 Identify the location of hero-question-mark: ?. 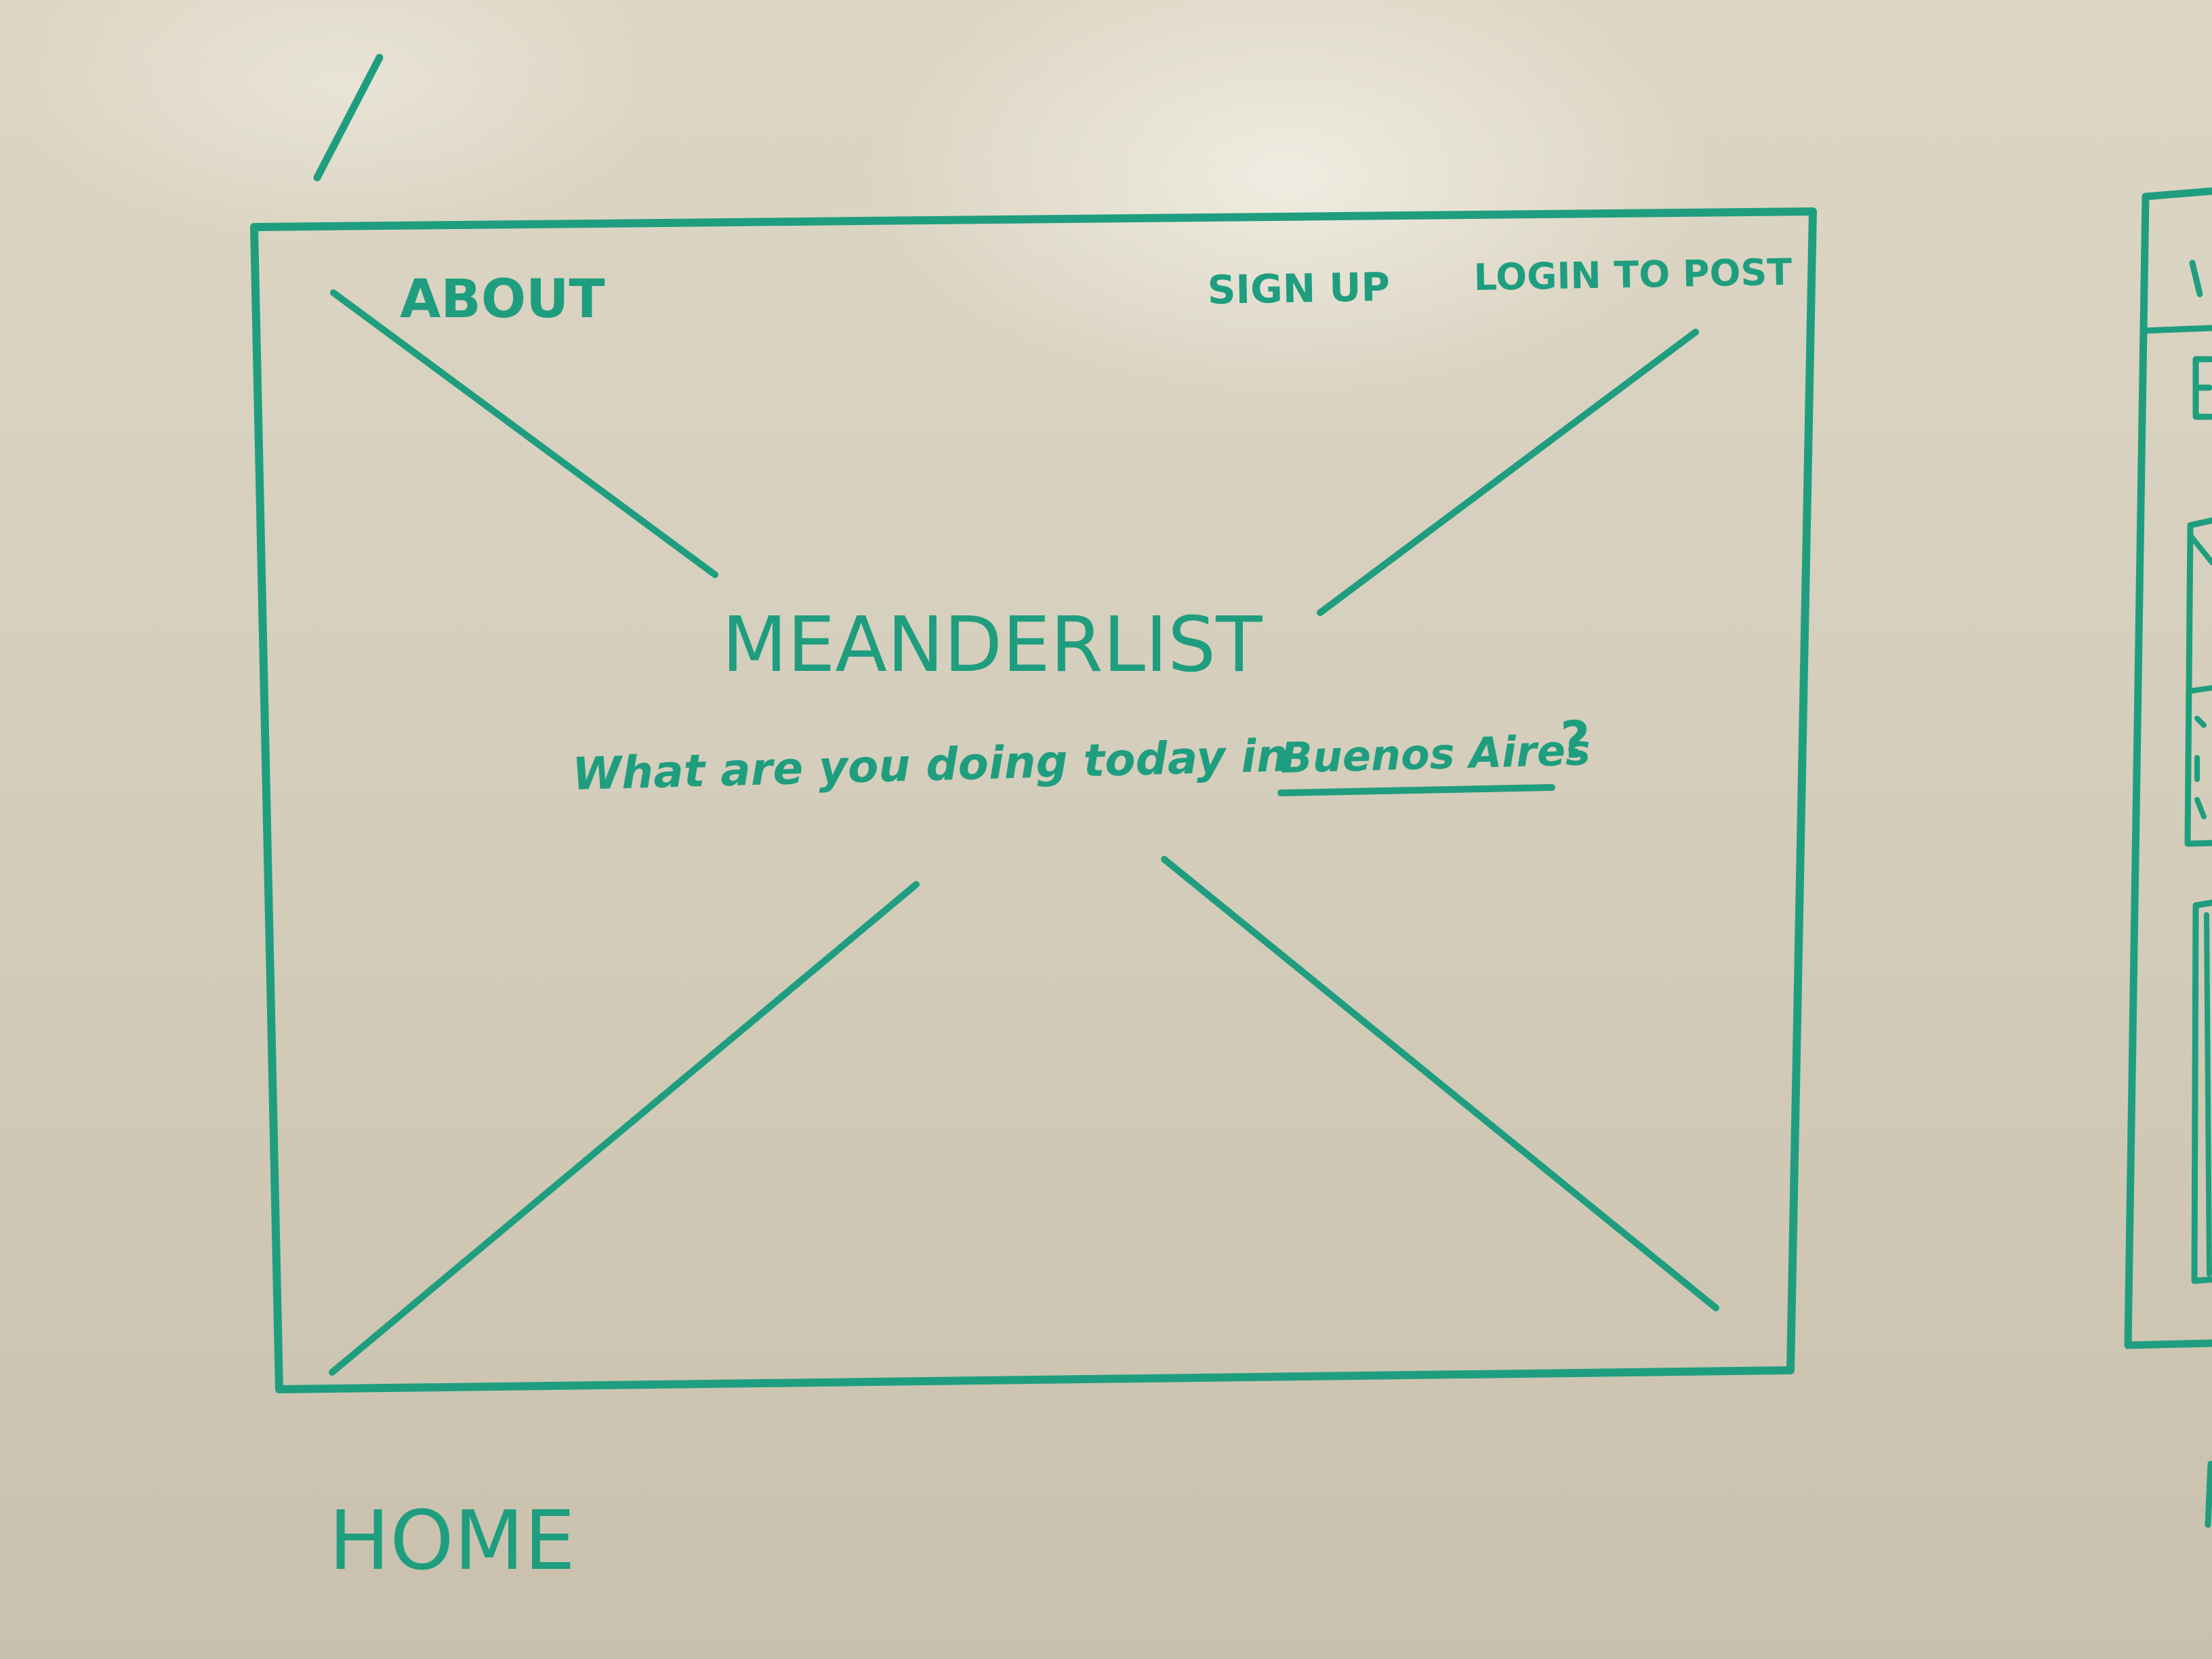
(1575, 740).